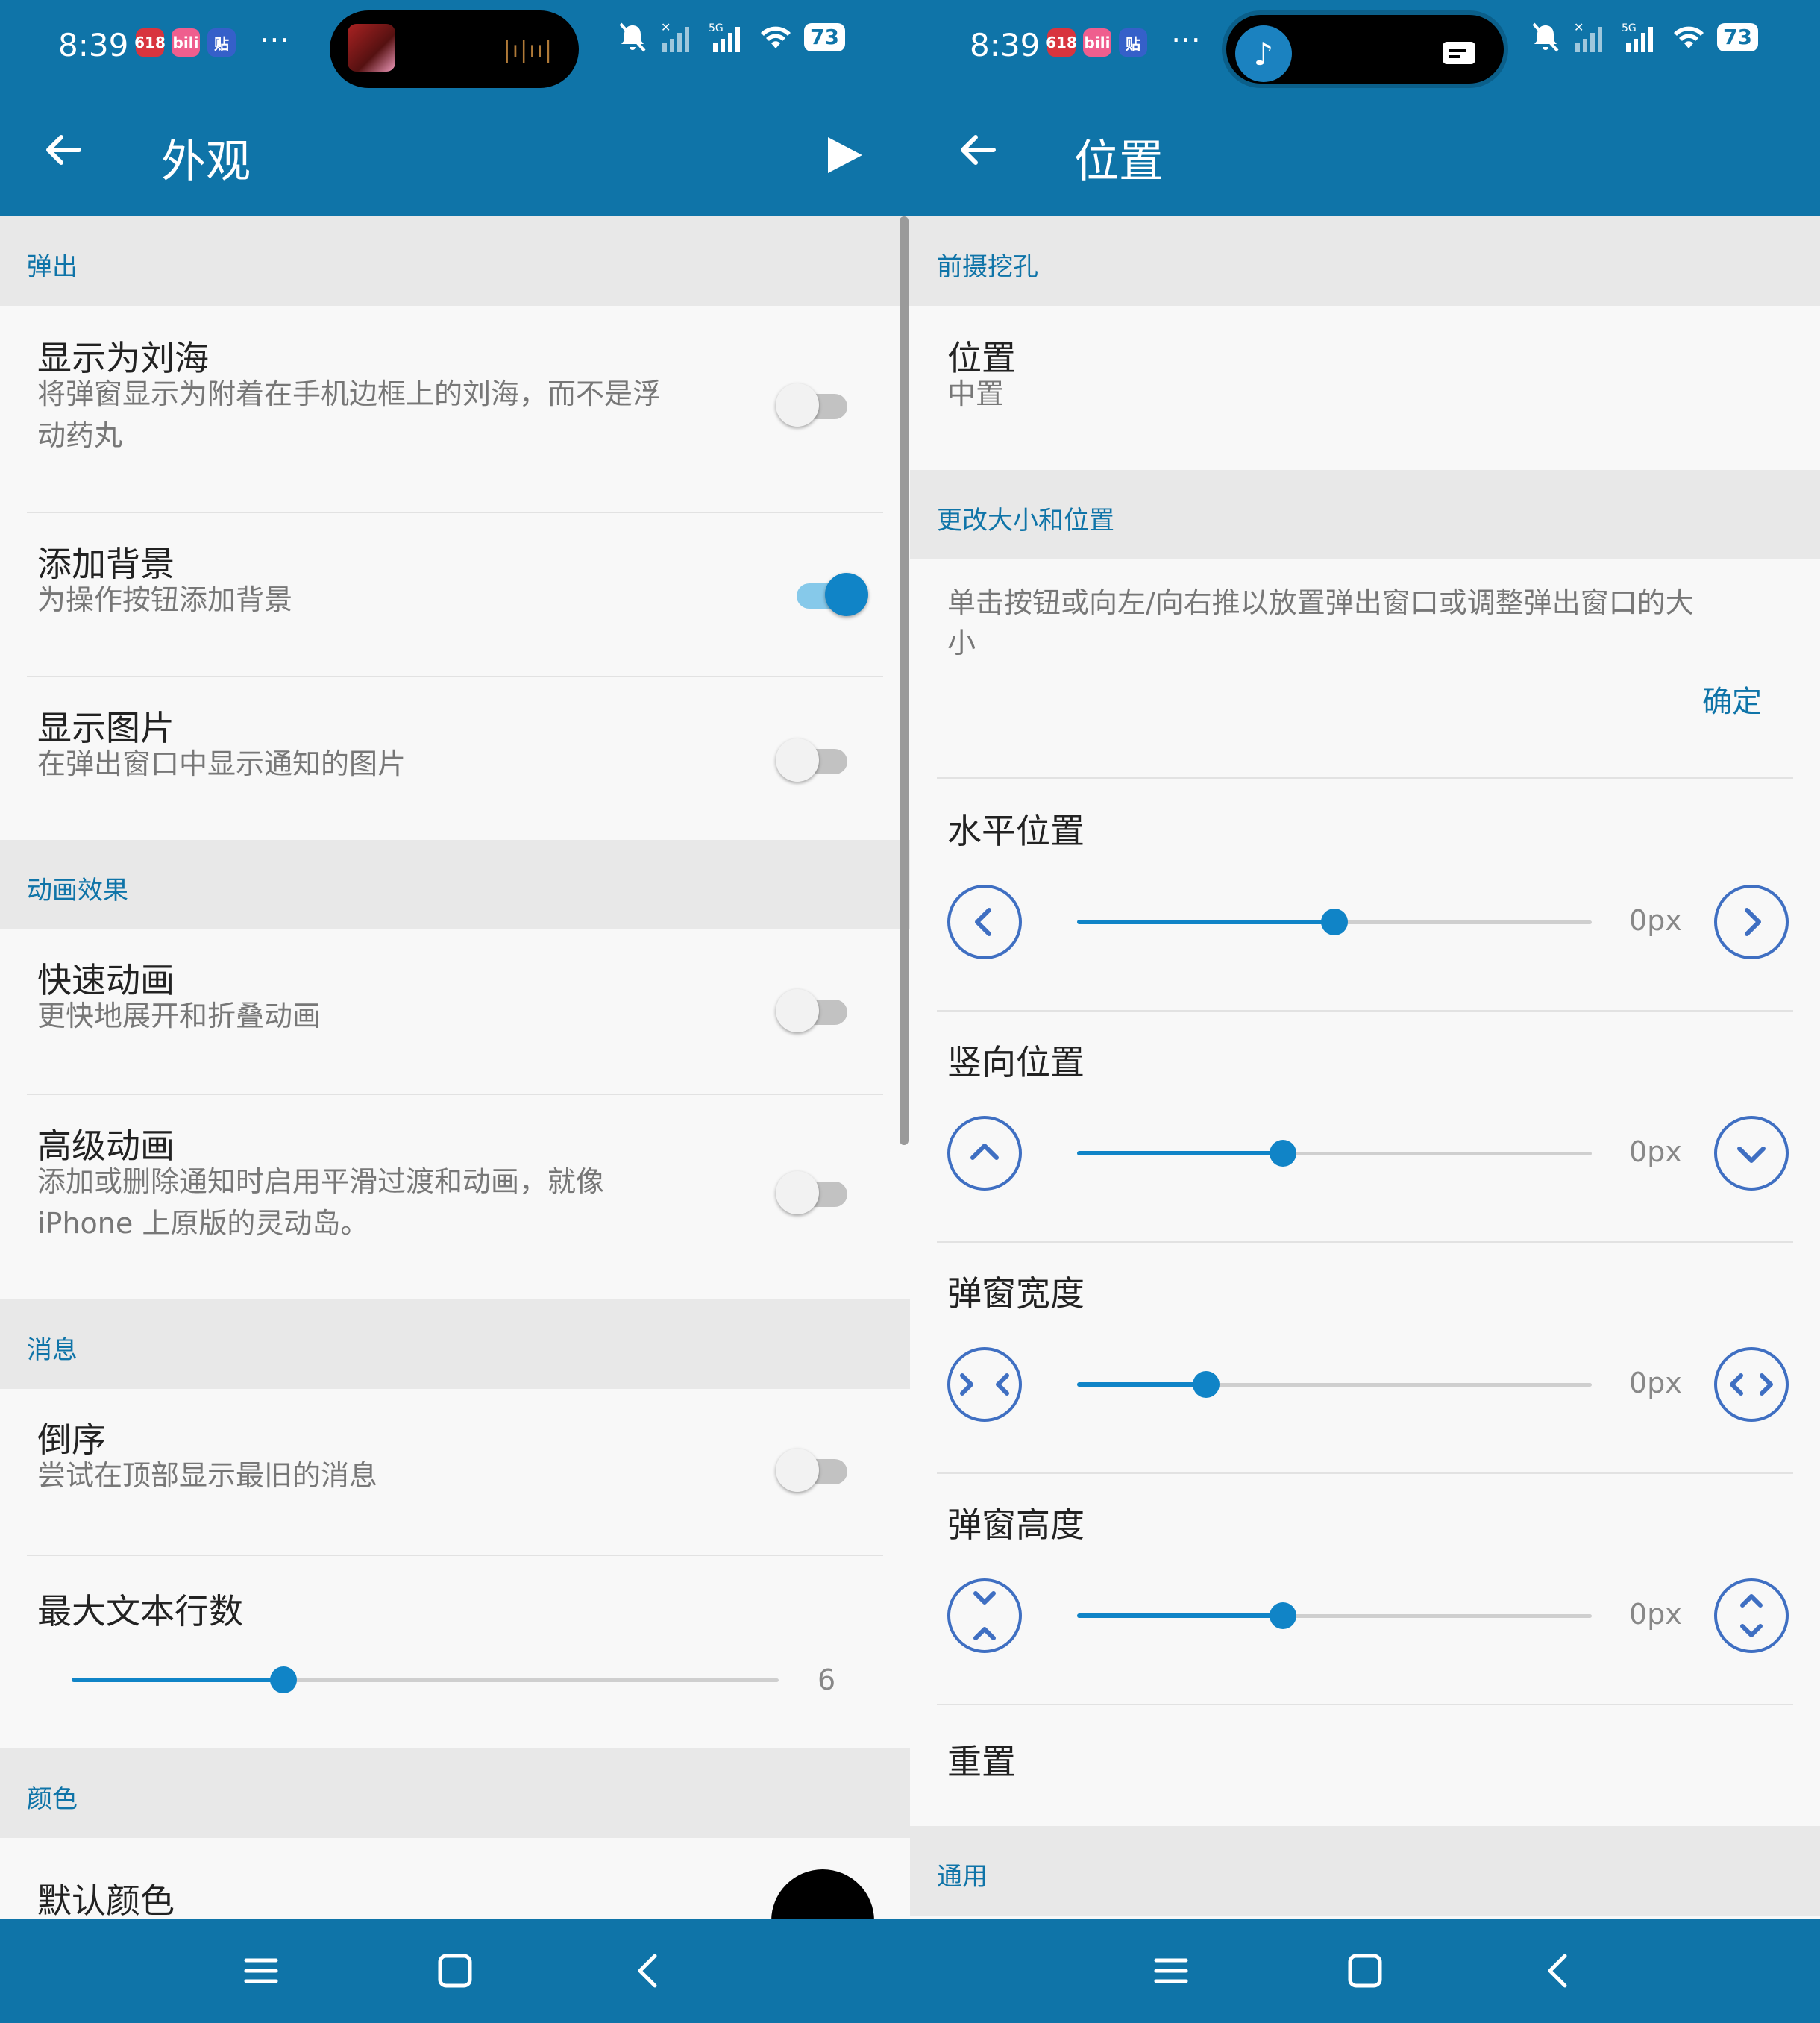  Describe the element at coordinates (528, 50) in the screenshot. I see `audio-wave-icon: |ı|ıı|` at that location.